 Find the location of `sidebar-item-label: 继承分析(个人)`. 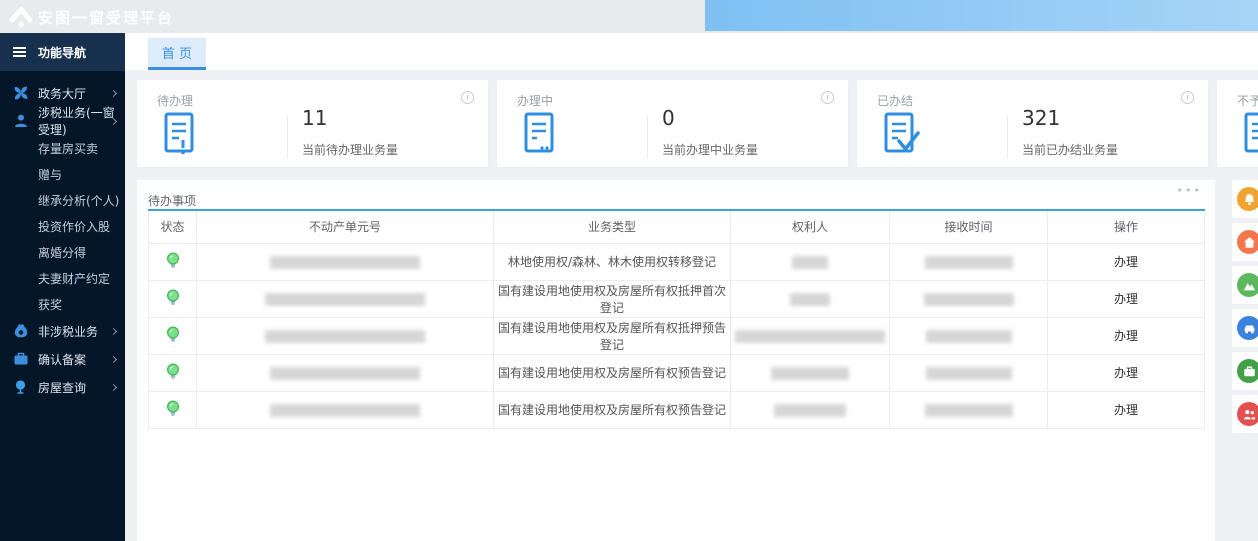

sidebar-item-label: 继承分析(个人) is located at coordinates (79, 200).